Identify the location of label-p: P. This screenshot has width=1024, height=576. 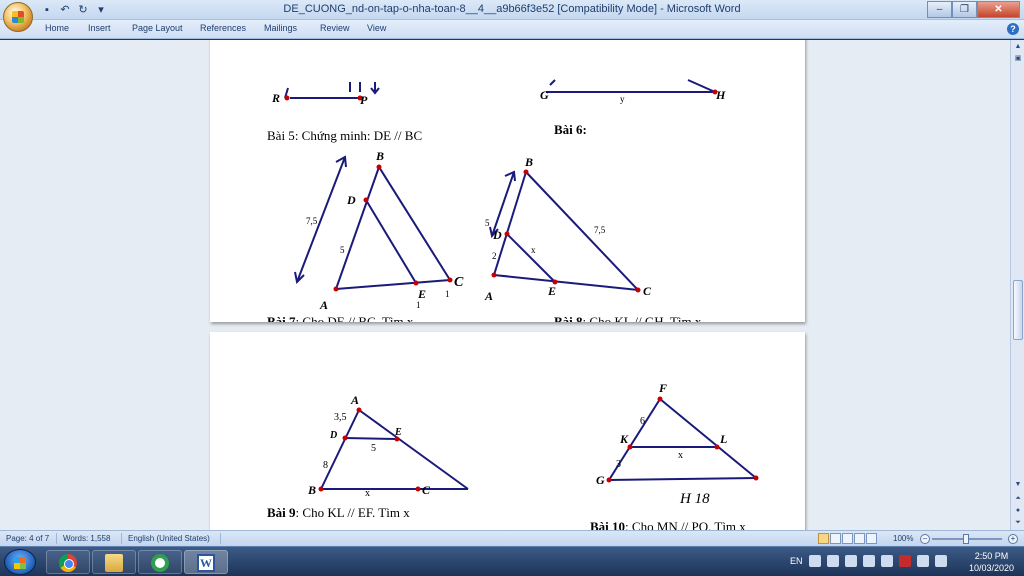
(364, 100).